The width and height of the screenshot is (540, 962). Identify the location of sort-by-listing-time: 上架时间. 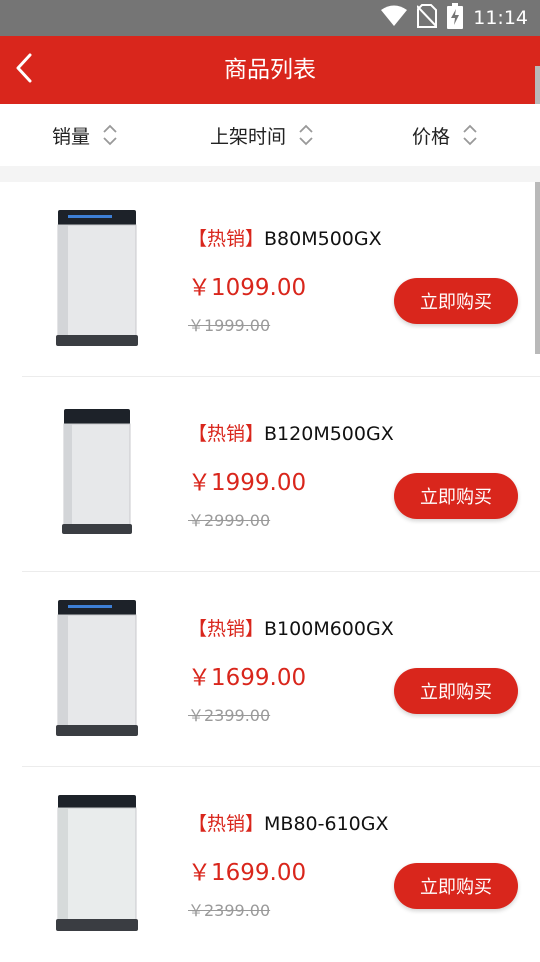
(262, 135).